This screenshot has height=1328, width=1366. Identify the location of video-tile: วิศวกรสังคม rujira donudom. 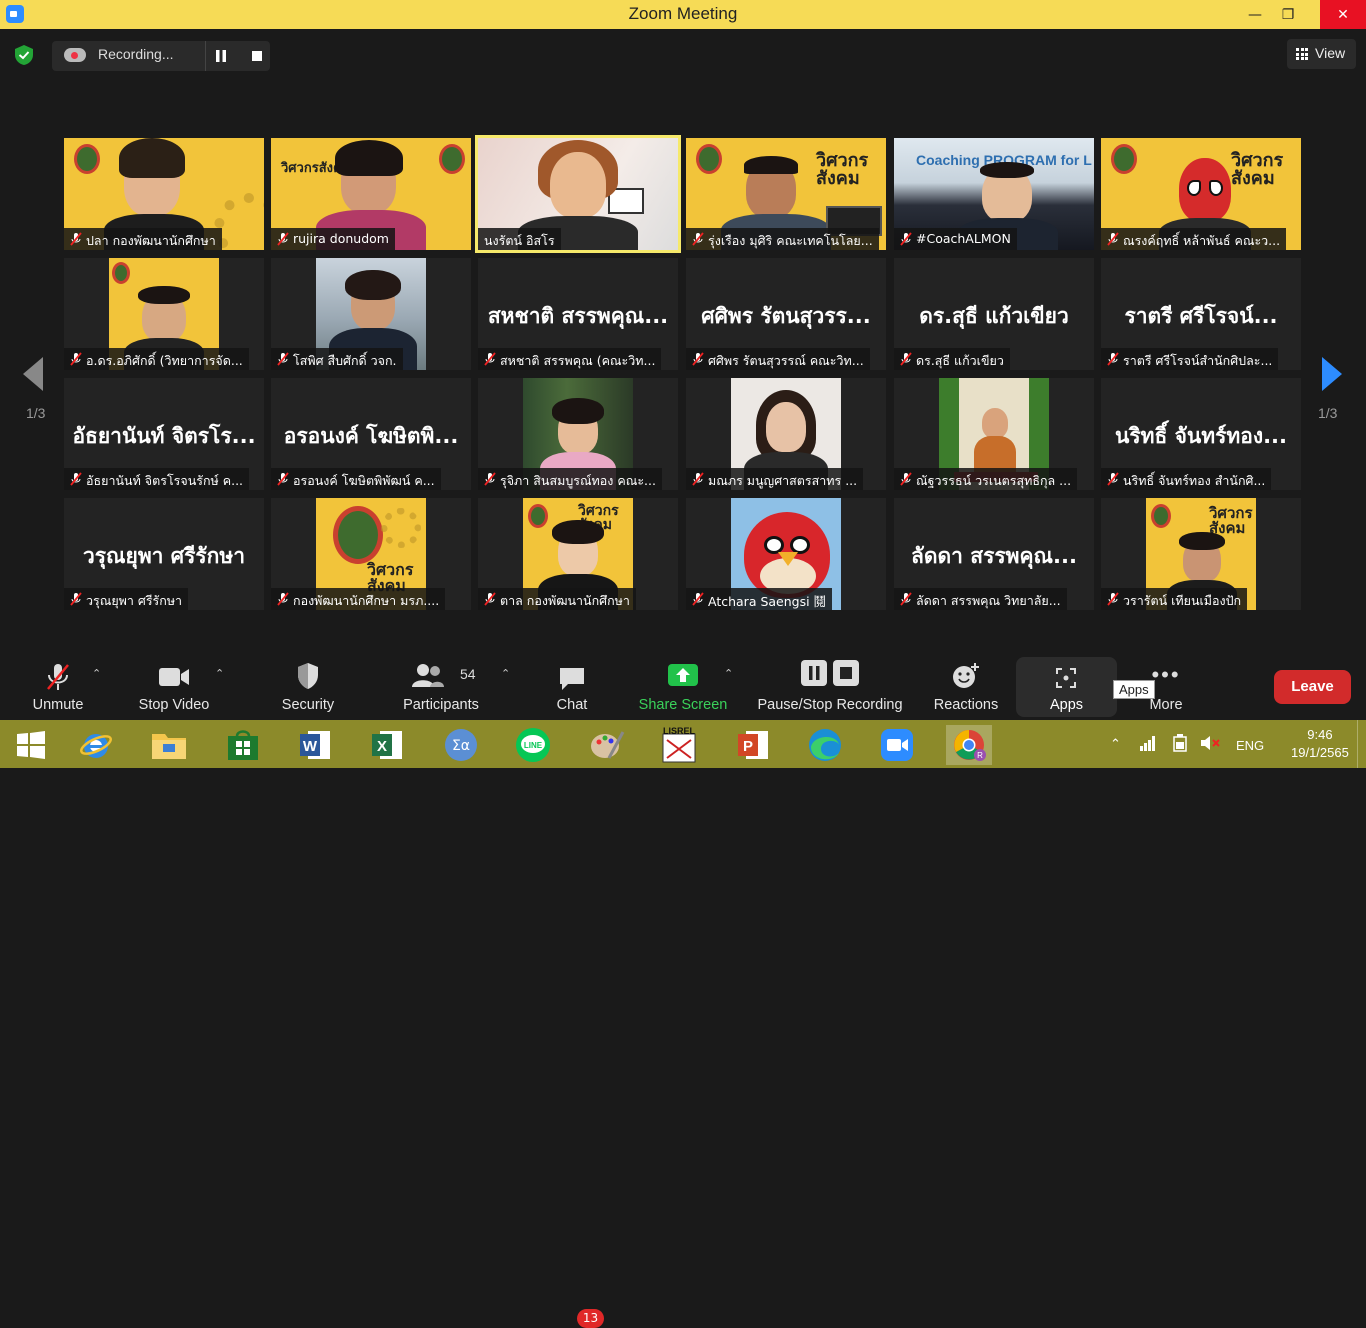
(371, 194).